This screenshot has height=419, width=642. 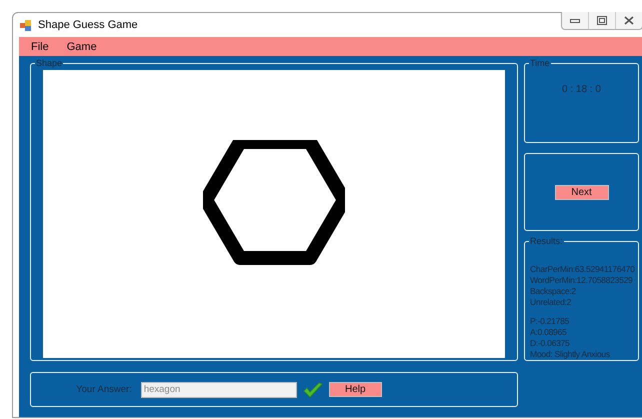 I want to click on group-title: Time, so click(x=540, y=63).